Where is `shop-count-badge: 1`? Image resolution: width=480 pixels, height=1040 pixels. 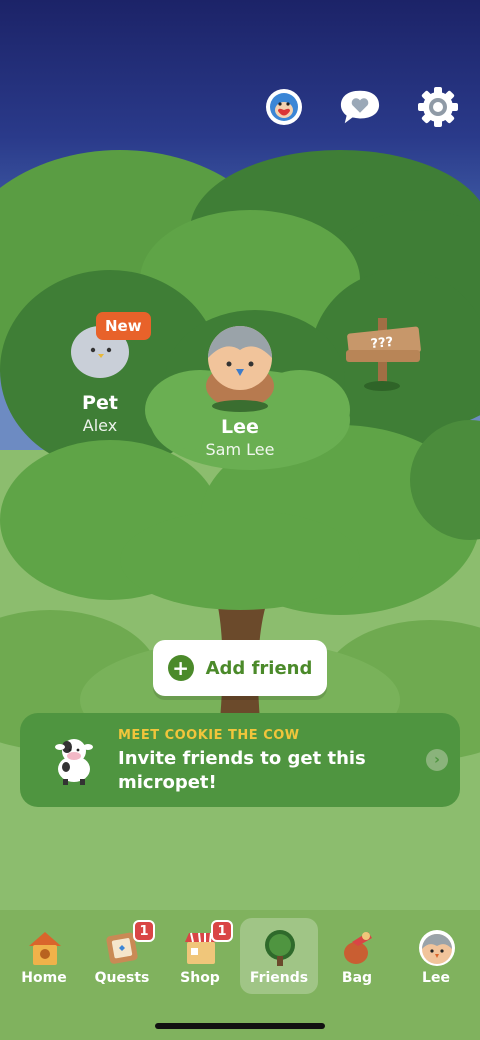 shop-count-badge: 1 is located at coordinates (222, 931).